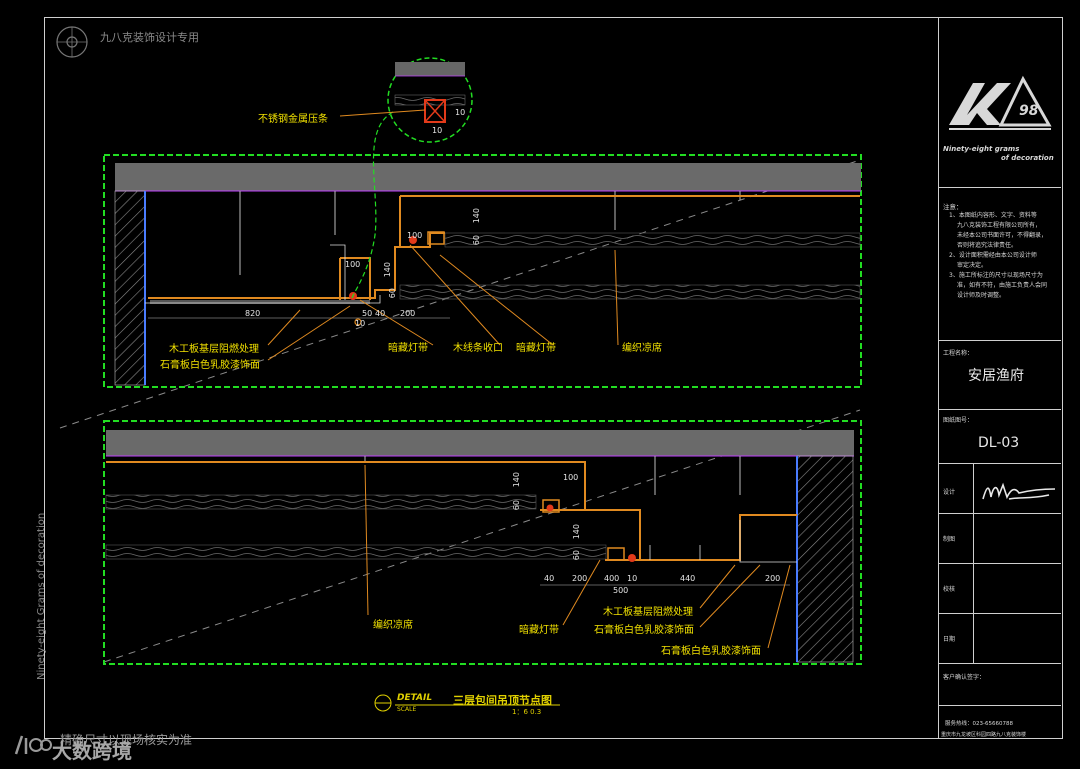  What do you see at coordinates (1002, 235) in the screenshot?
I see `note-line: 未经本公司书面许可，不得翻录，` at bounding box center [1002, 235].